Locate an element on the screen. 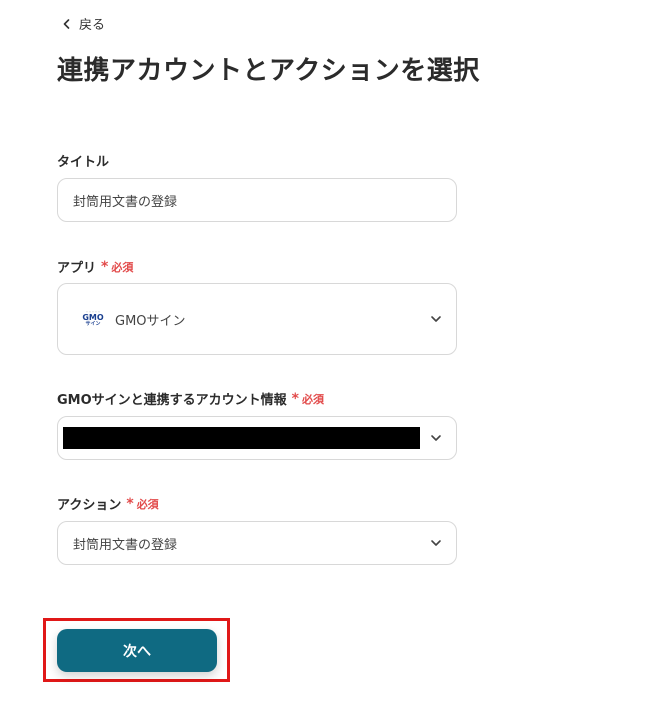 The image size is (647, 707). page-title: 連携アカウントとアクションを選択 is located at coordinates (268, 71).